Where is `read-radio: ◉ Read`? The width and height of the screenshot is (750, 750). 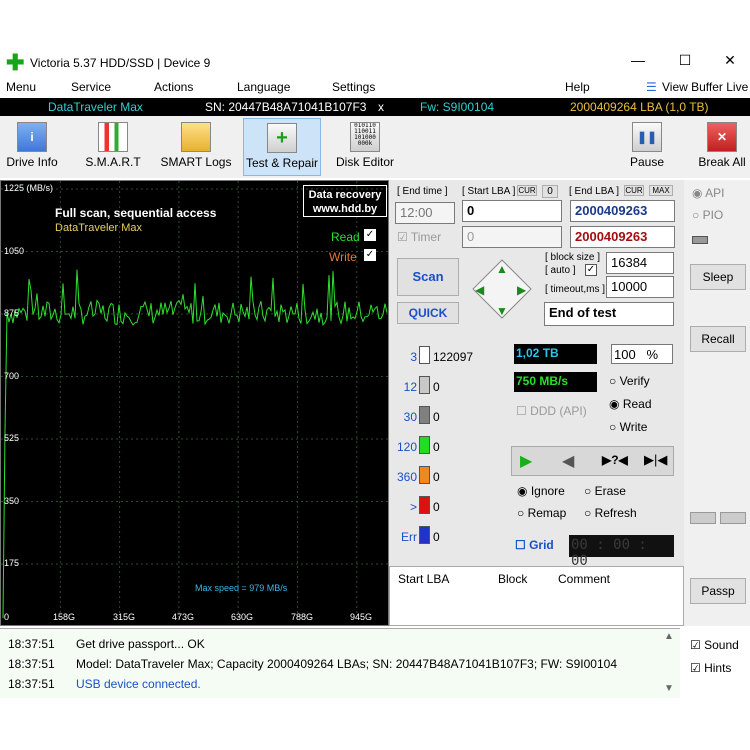
read-radio: ◉ Read is located at coordinates (630, 404).